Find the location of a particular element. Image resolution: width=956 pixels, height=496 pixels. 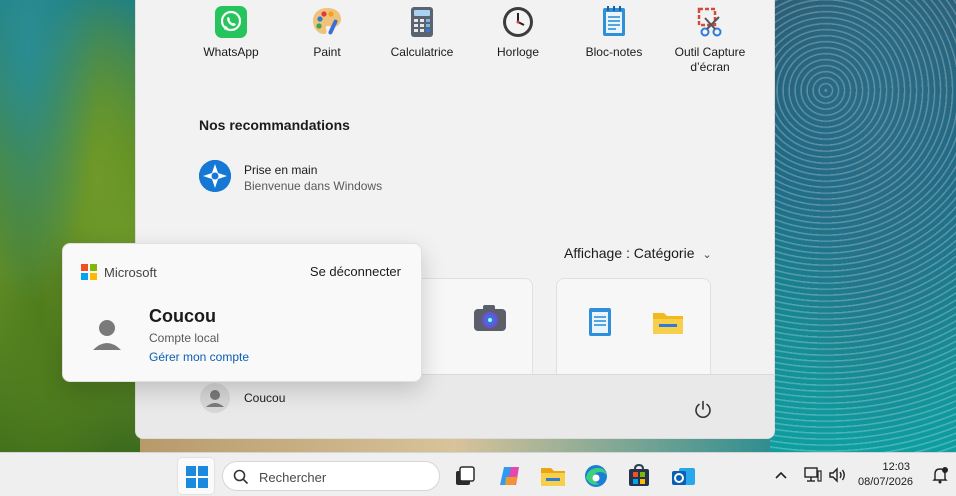

whatsapp-icon is located at coordinates (231, 22).